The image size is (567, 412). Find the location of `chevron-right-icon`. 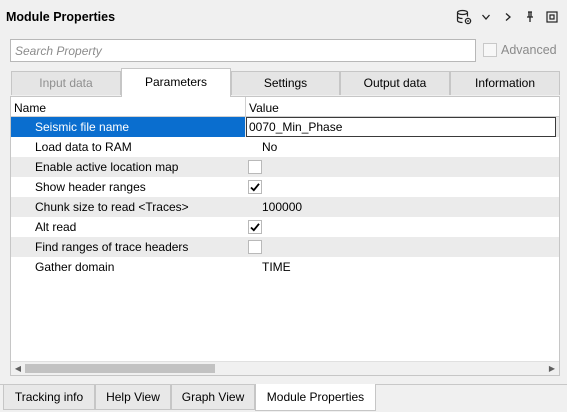

chevron-right-icon is located at coordinates (508, 17).